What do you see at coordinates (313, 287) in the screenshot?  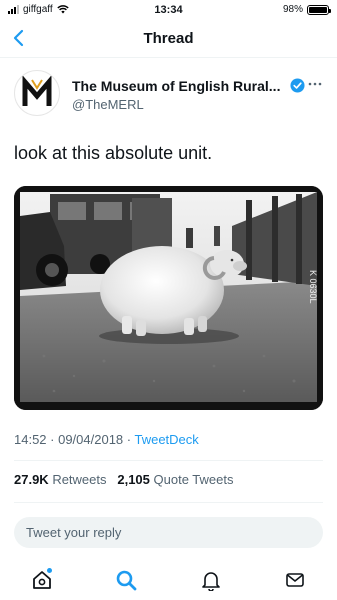 I see `photo-caption: K 0630L` at bounding box center [313, 287].